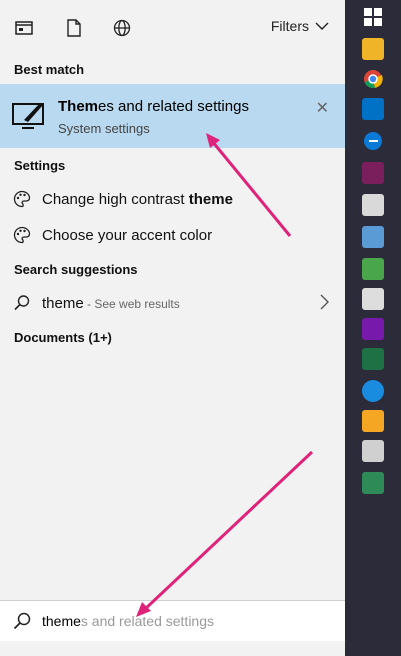 This screenshot has height=656, width=401. Describe the element at coordinates (373, 421) in the screenshot. I see `app-i-icon` at that location.